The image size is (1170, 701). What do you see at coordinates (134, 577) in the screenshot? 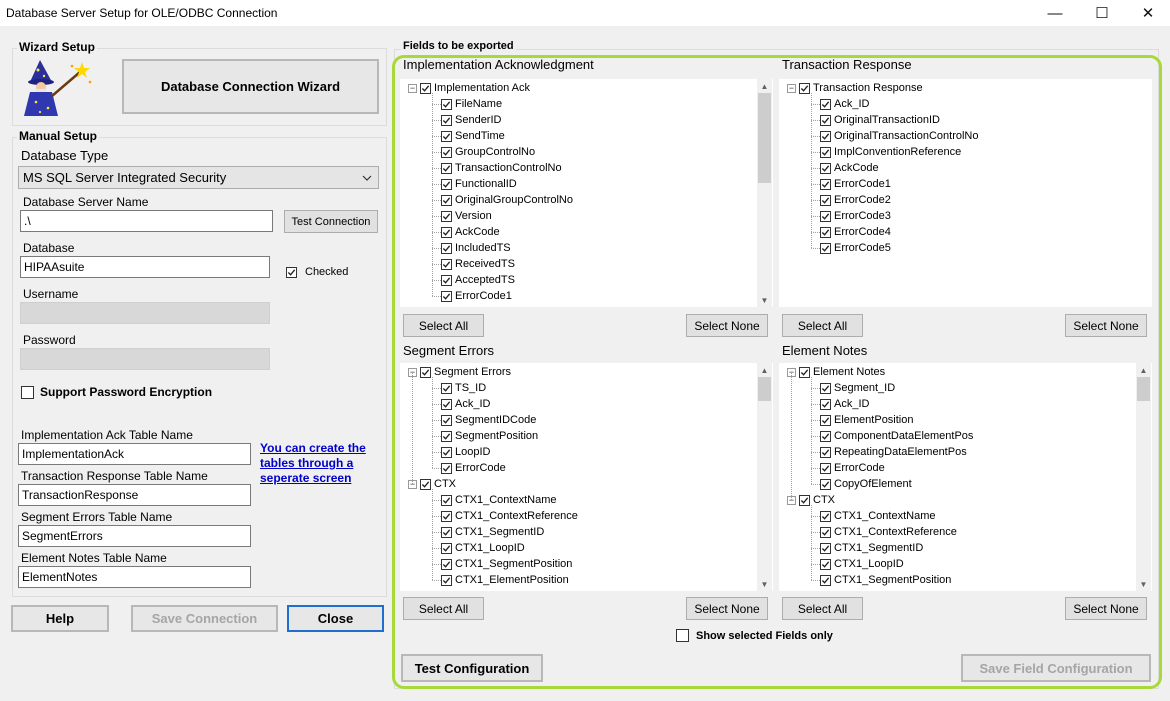
I see `en-table-name-input: ElementNotes` at bounding box center [134, 577].